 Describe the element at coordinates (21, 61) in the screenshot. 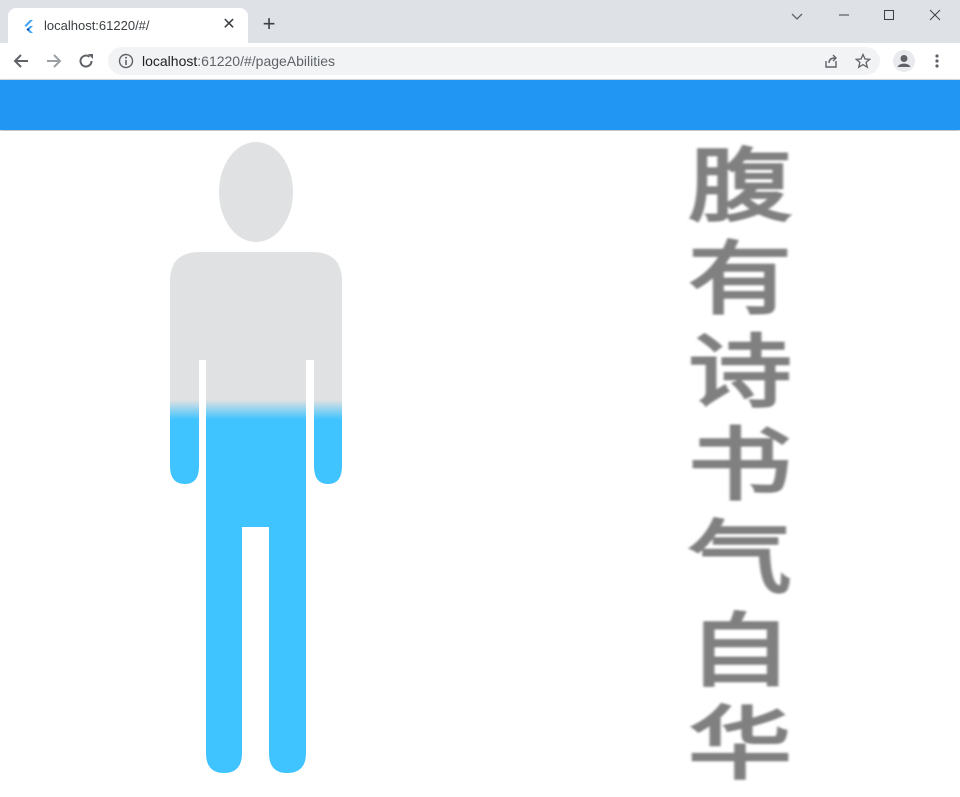

I see `back-icon` at that location.